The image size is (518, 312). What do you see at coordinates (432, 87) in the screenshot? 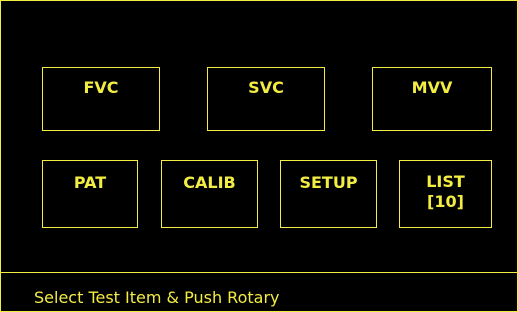
I see `mvv-test-label: MVV` at bounding box center [432, 87].